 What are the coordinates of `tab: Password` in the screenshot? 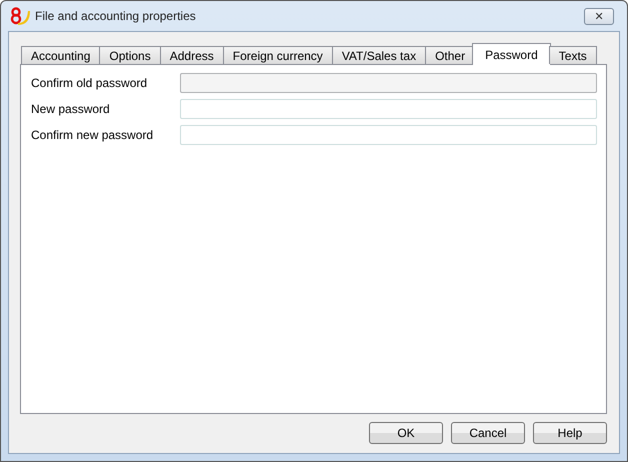 It's located at (511, 54).